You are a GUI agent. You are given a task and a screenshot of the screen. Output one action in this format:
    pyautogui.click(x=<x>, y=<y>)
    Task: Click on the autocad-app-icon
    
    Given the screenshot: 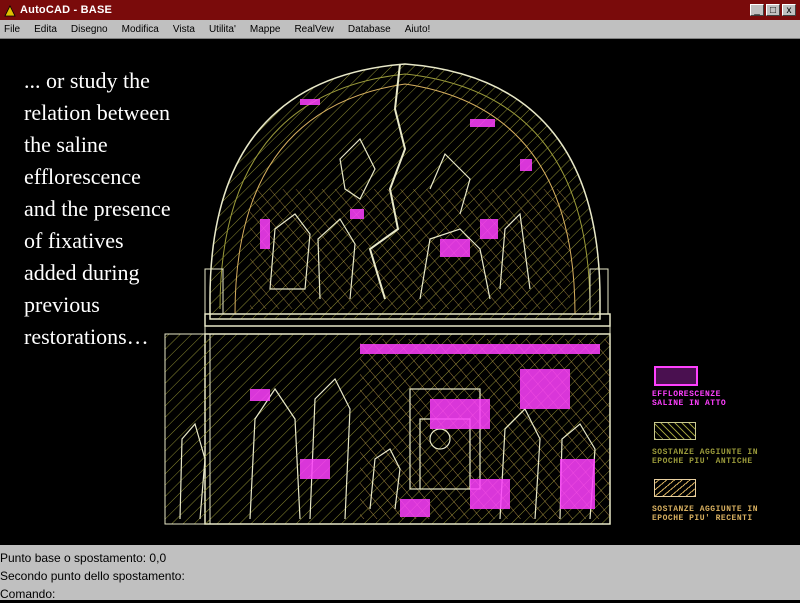 What is the action you would take?
    pyautogui.click(x=10, y=10)
    